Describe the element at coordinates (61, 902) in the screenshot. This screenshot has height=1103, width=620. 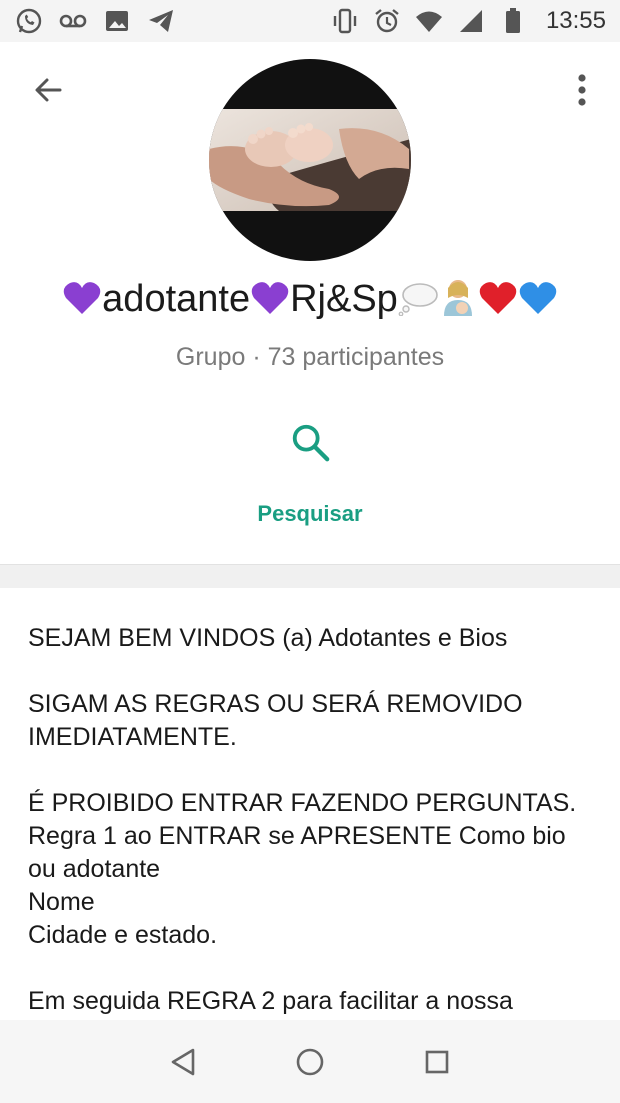
I see `description-line: Nome` at that location.